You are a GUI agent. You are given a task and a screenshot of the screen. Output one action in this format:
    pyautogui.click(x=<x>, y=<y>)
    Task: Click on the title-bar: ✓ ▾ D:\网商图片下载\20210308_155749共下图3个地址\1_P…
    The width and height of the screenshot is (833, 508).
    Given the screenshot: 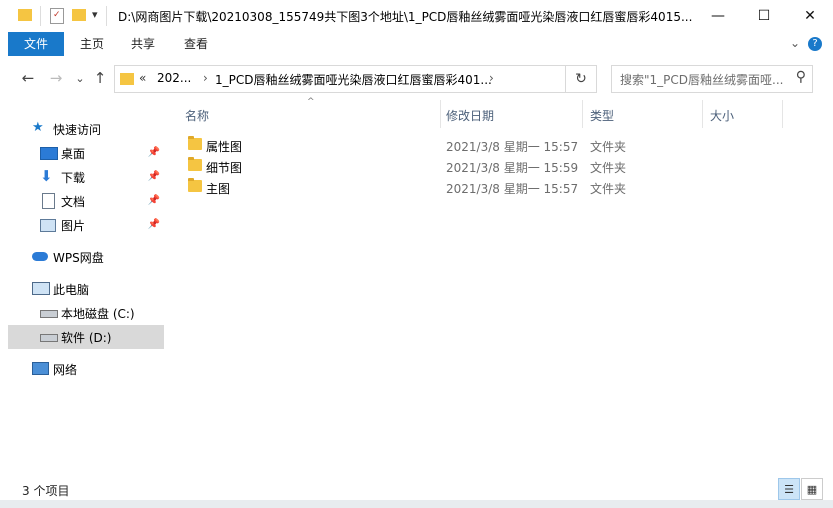 What is the action you would take?
    pyautogui.click(x=416, y=16)
    